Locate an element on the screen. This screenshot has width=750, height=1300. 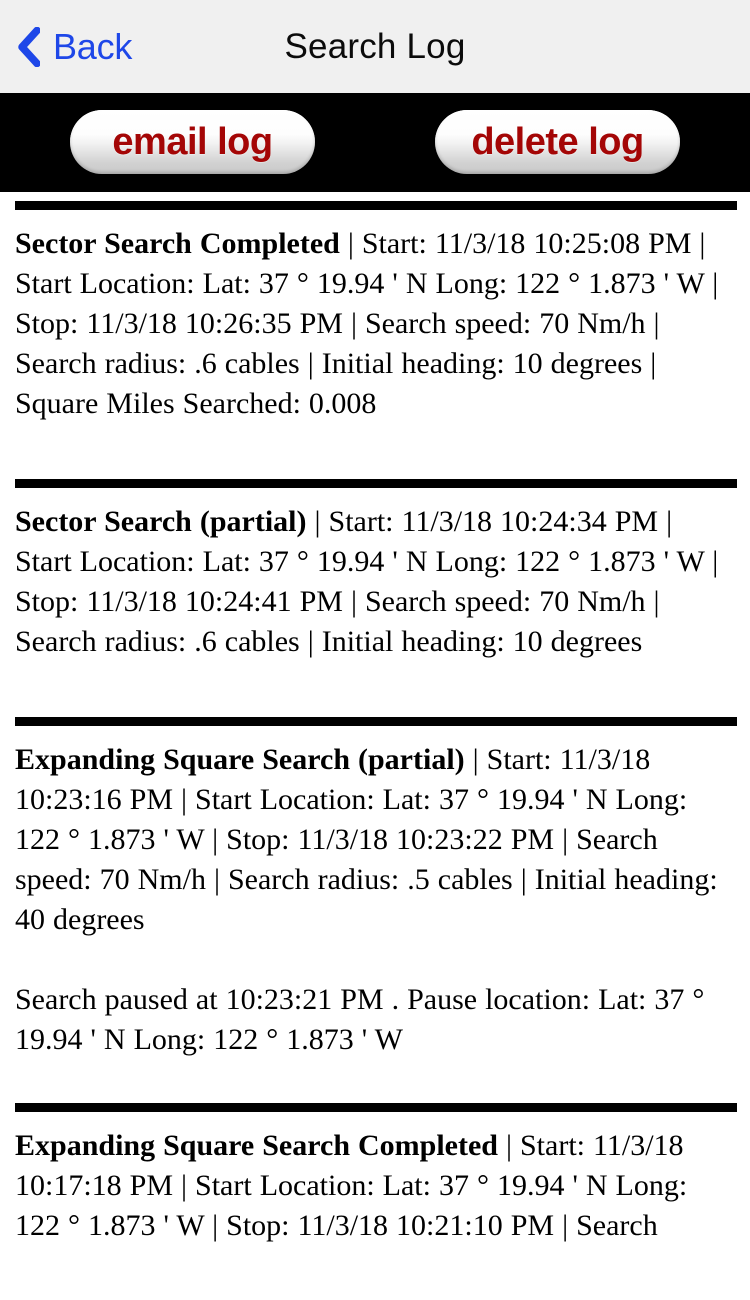
log-entry-title: Sector Search (partial) is located at coordinates (161, 521).